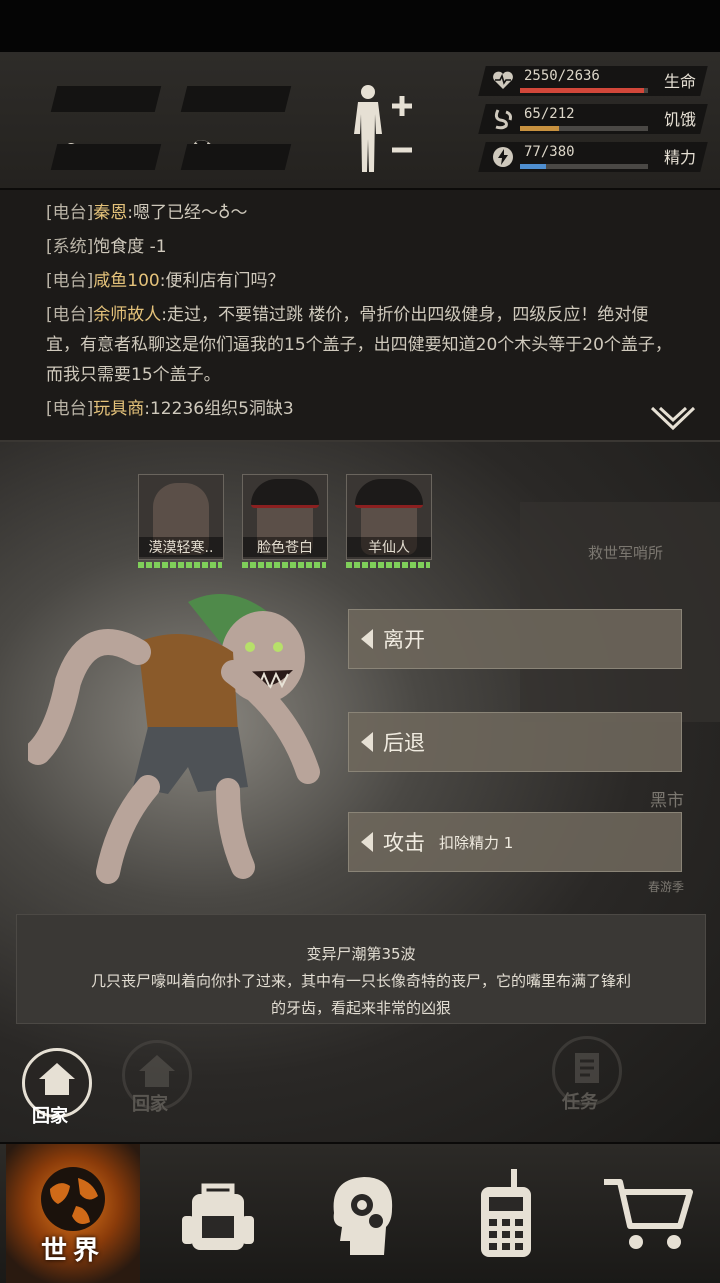 The image size is (720, 1283). Describe the element at coordinates (503, 157) in the screenshot. I see `energy-bolt-icon` at that location.